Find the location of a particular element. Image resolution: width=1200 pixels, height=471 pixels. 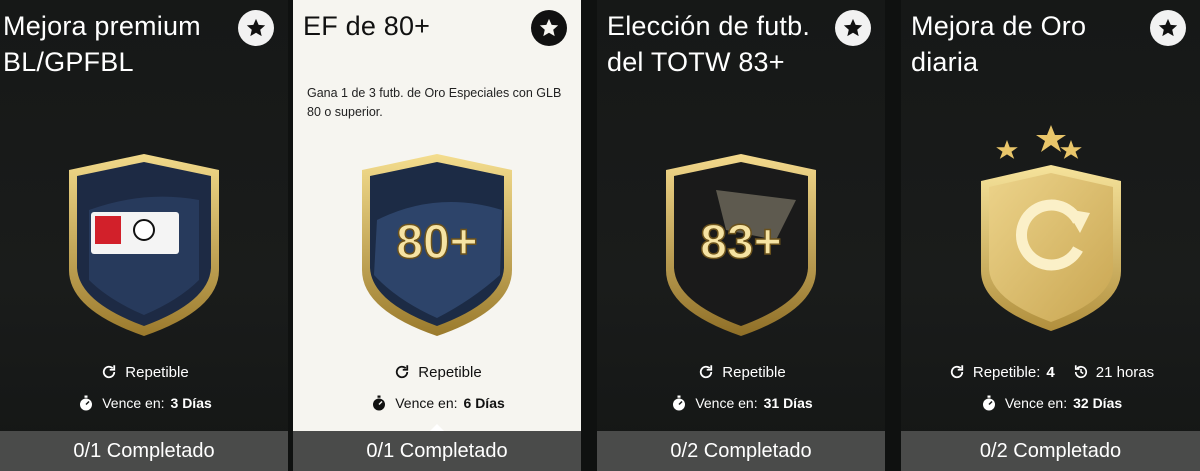

reset-value: 21 horas is located at coordinates (1125, 372).